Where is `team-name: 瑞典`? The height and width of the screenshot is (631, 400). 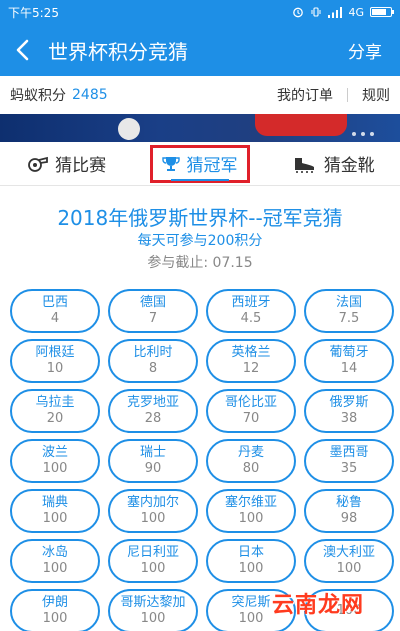
team-name: 瑞典 is located at coordinates (54, 502).